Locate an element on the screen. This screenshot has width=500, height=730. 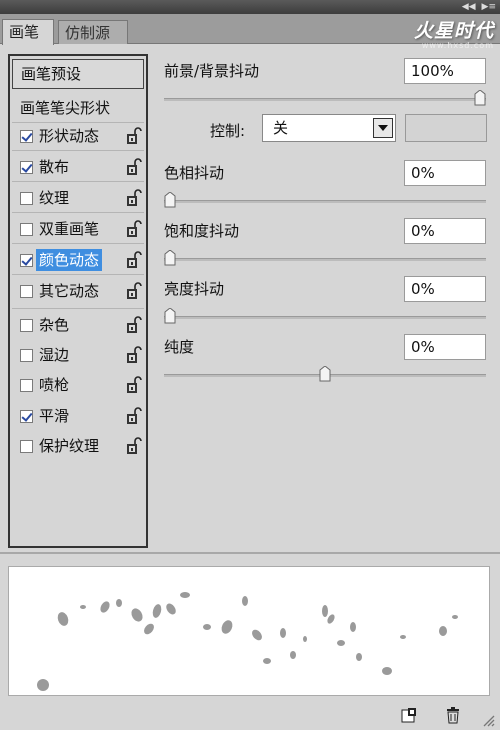
option-protect-texture: 保护纹理 is located at coordinates (78, 446).